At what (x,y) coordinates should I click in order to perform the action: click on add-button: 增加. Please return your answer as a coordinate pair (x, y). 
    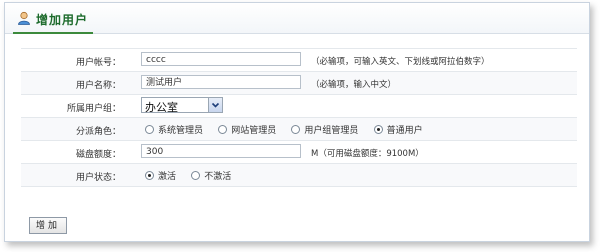
    Looking at the image, I should click on (48, 225).